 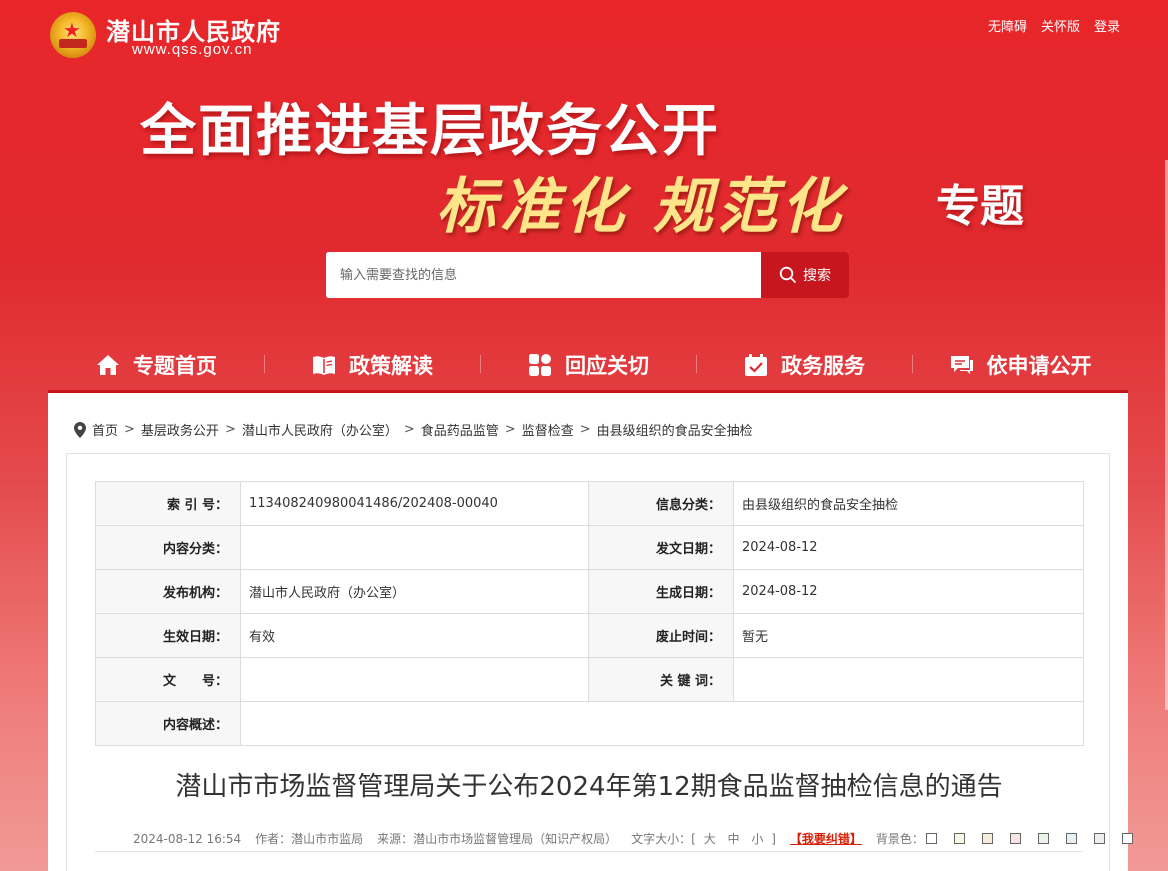 What do you see at coordinates (908, 635) in the screenshot?
I see `expire-value: 暂无` at bounding box center [908, 635].